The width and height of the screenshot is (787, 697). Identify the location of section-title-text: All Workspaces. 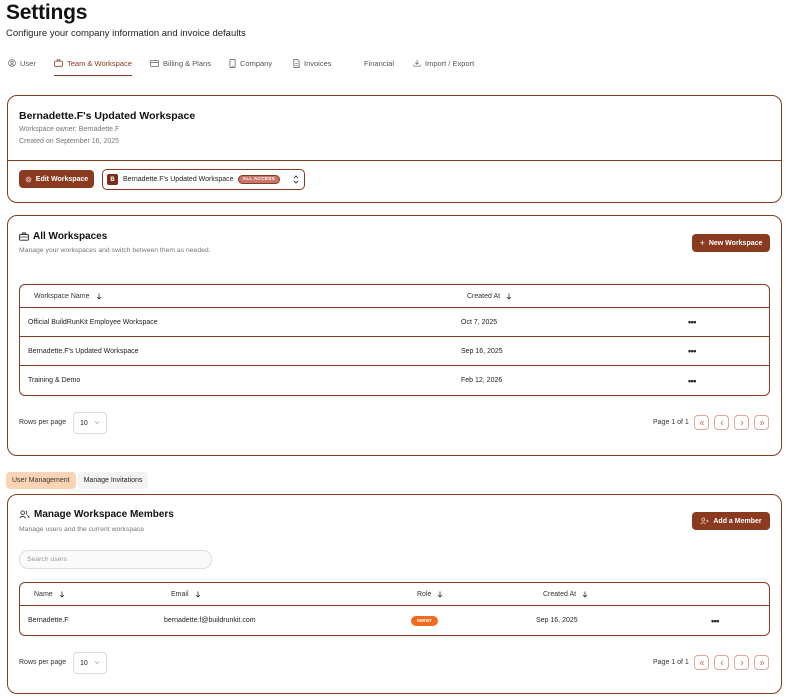
(70, 236).